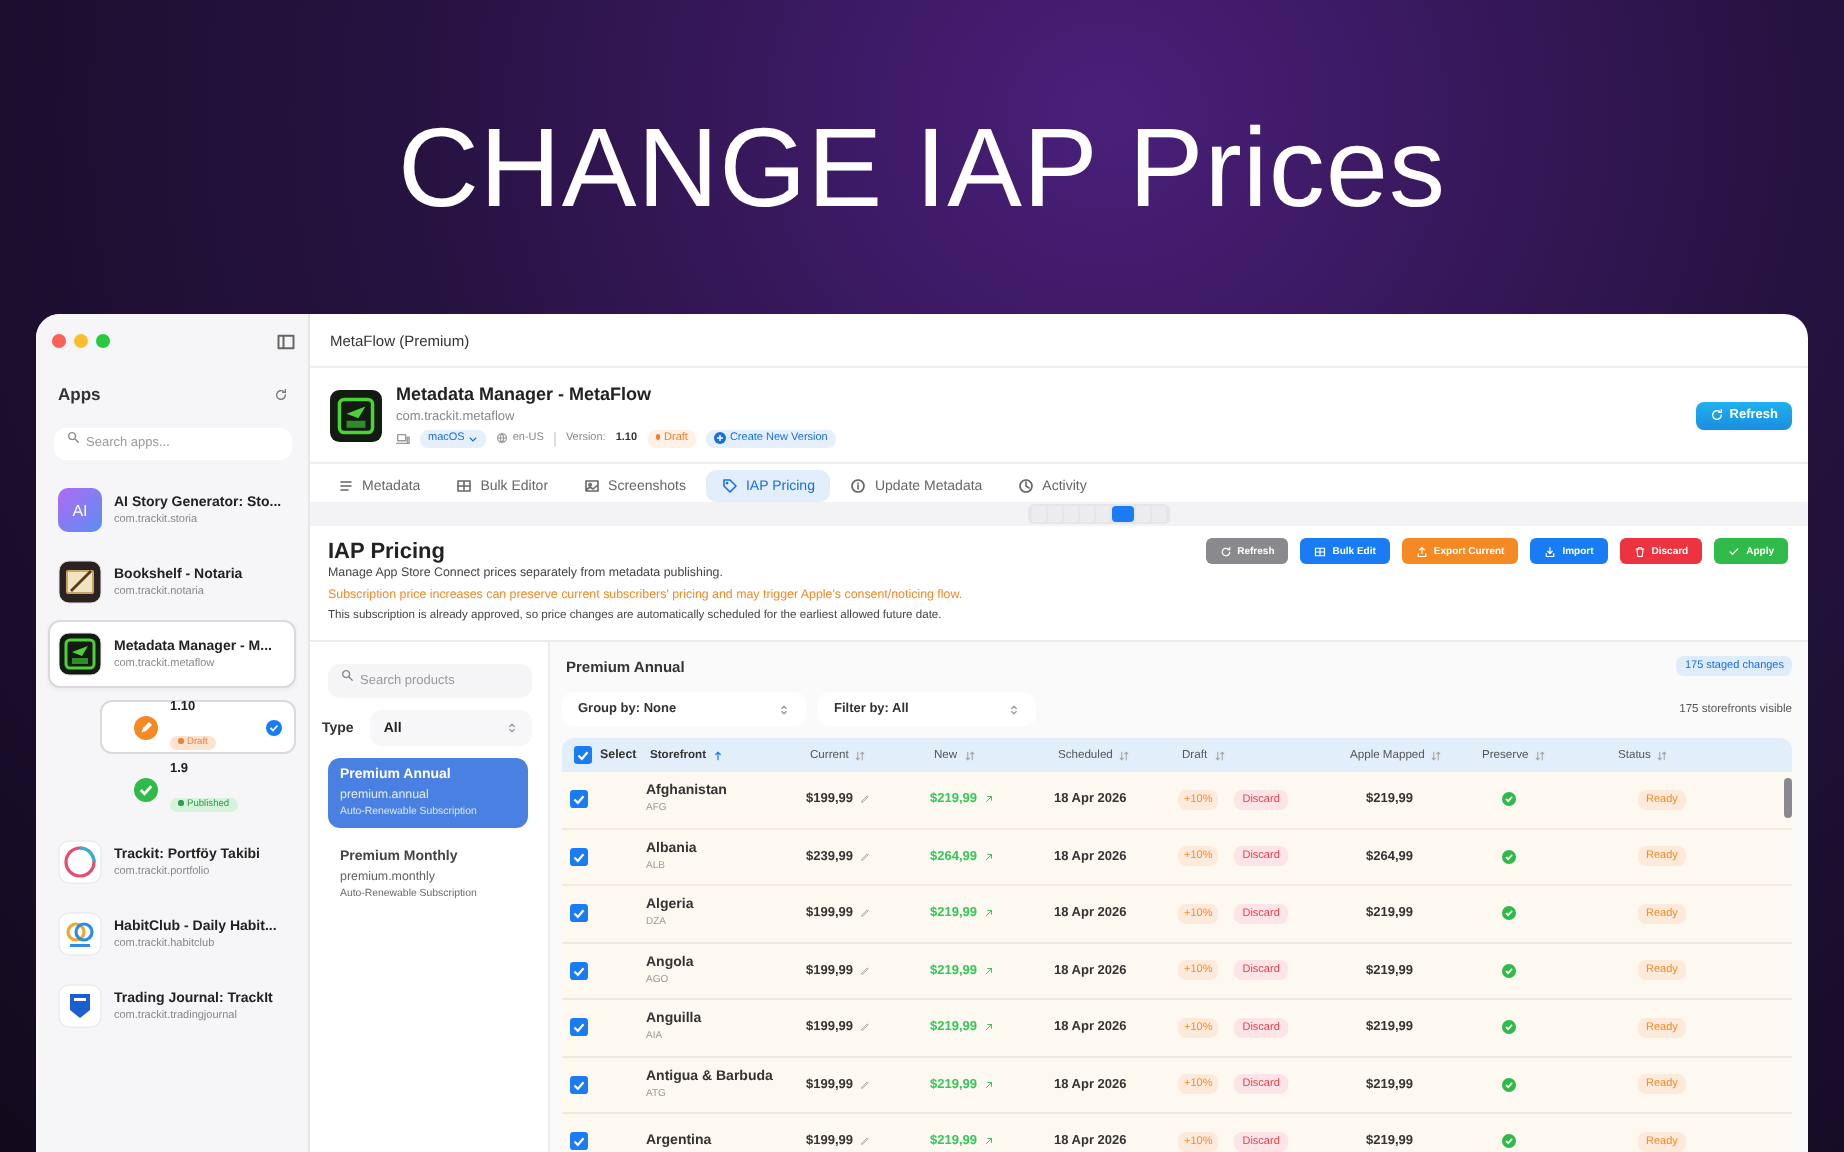 The width and height of the screenshot is (1844, 1152). Describe the element at coordinates (718, 755) in the screenshot. I see `sort-ascending-icon` at that location.